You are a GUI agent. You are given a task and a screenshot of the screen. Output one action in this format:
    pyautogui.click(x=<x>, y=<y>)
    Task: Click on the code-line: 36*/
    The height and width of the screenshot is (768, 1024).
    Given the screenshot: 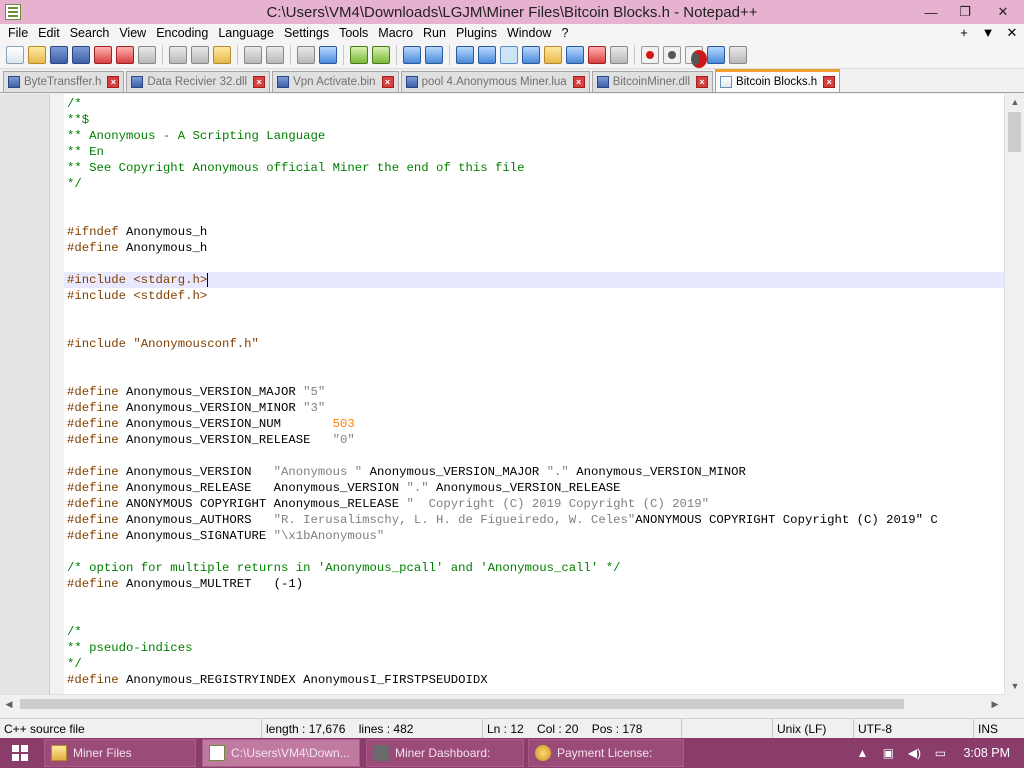 What is the action you would take?
    pyautogui.click(x=534, y=664)
    